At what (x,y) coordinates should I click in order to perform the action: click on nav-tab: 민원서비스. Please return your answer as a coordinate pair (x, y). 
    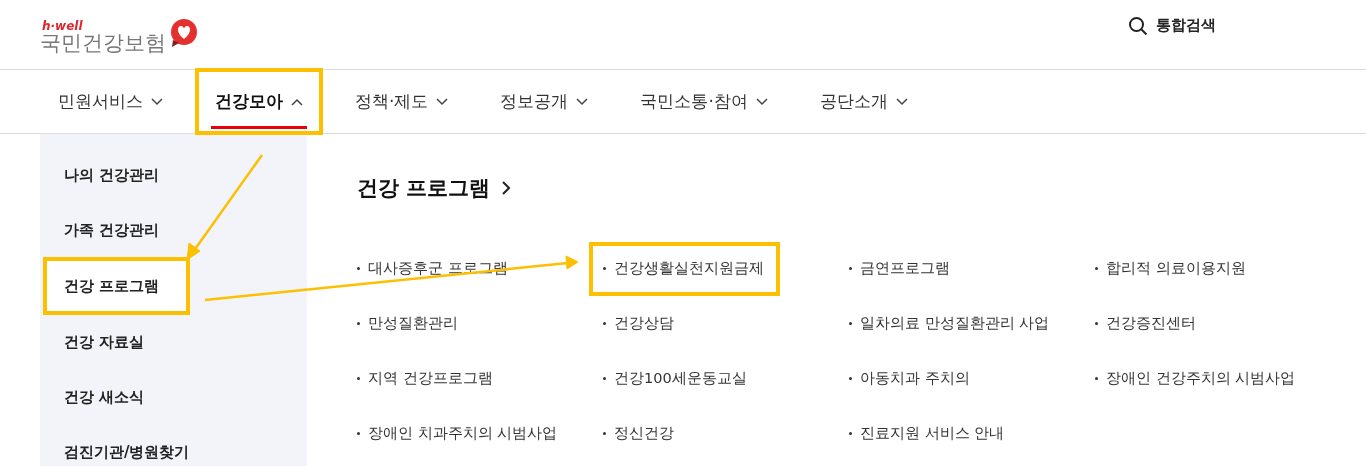
    Looking at the image, I should click on (110, 101).